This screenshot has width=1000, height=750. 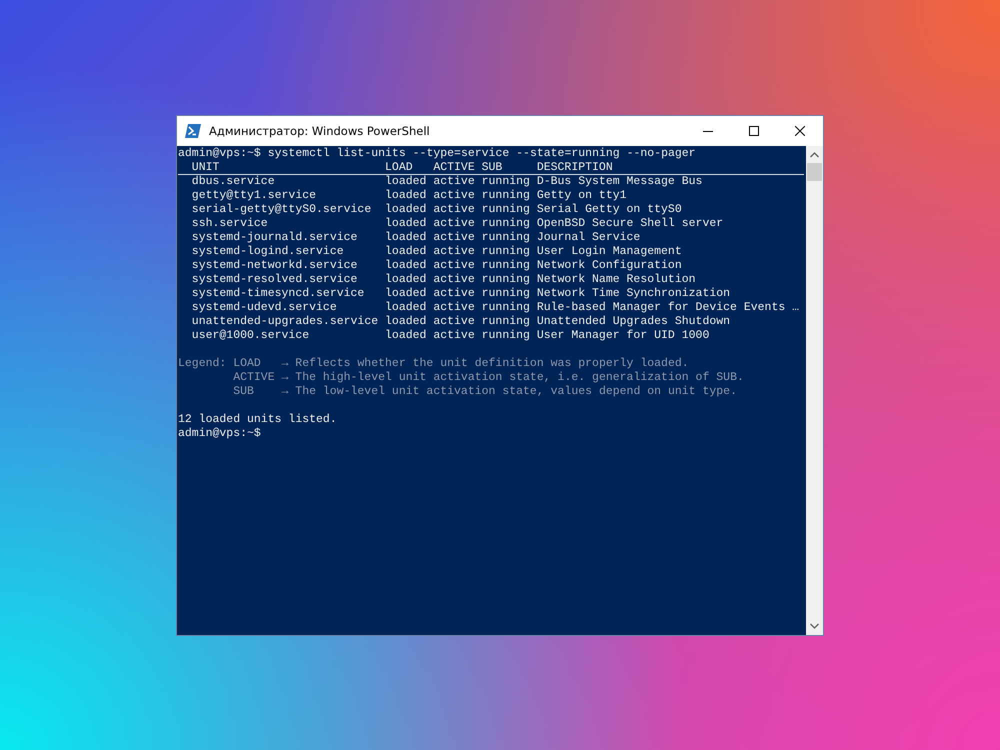 What do you see at coordinates (609, 251) in the screenshot?
I see `unit-description: User Login Management` at bounding box center [609, 251].